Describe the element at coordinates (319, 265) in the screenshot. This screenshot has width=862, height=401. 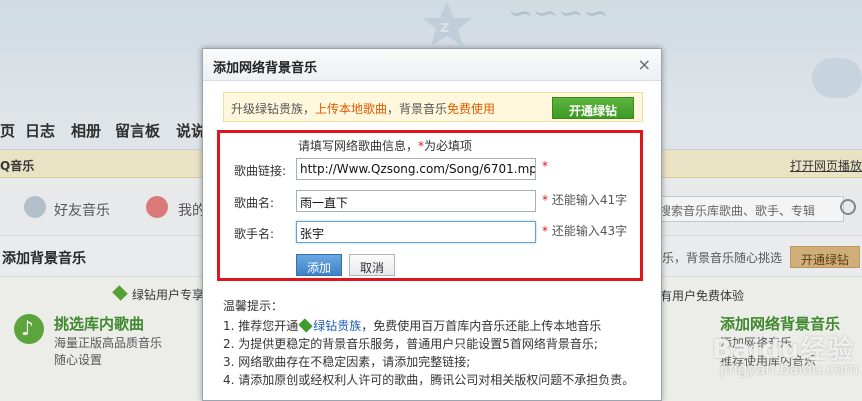
I see `add-button: 添加` at that location.